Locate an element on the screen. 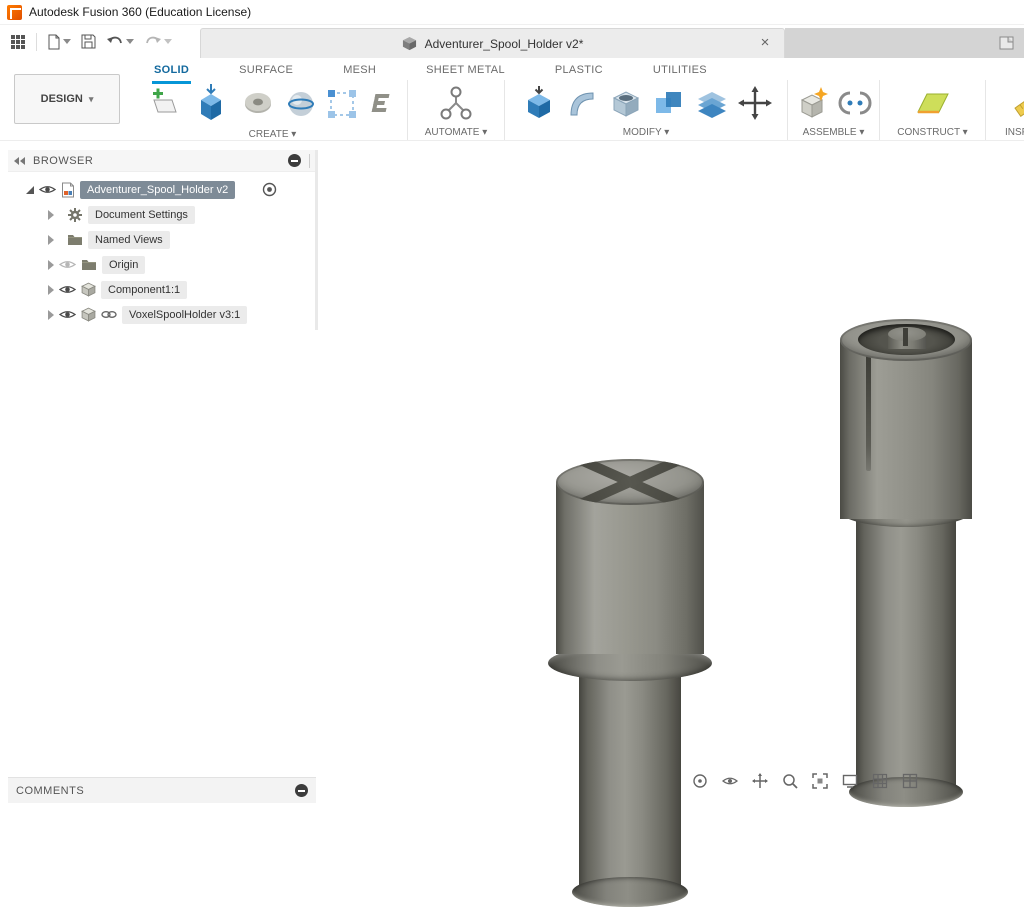 Image resolution: width=1024 pixels, height=909 pixels. browser-header: BROWSER is located at coordinates (162, 161).